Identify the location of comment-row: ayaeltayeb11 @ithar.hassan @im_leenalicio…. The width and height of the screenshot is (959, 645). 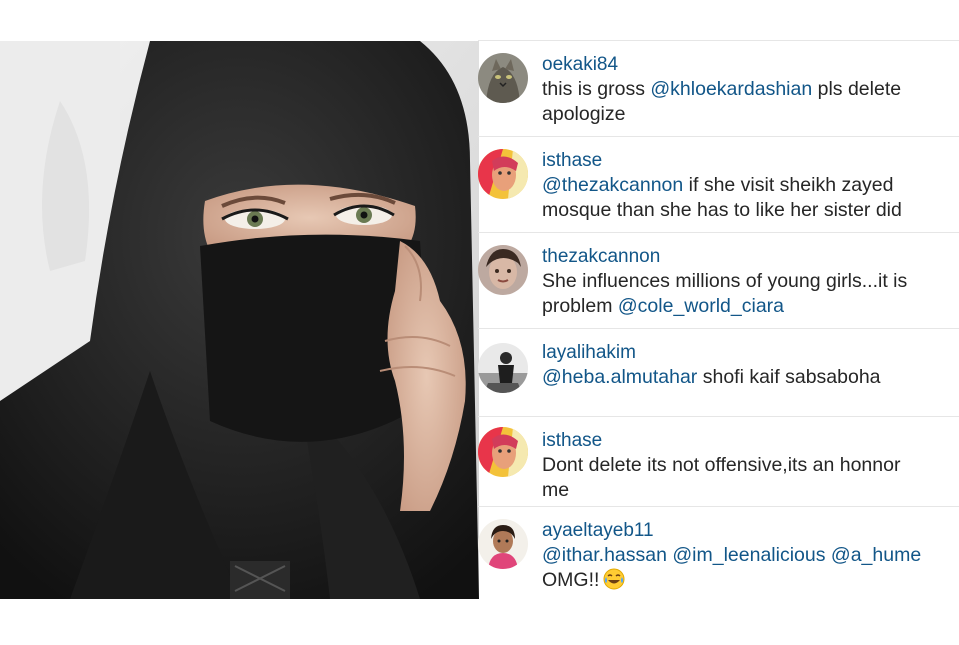
(718, 557).